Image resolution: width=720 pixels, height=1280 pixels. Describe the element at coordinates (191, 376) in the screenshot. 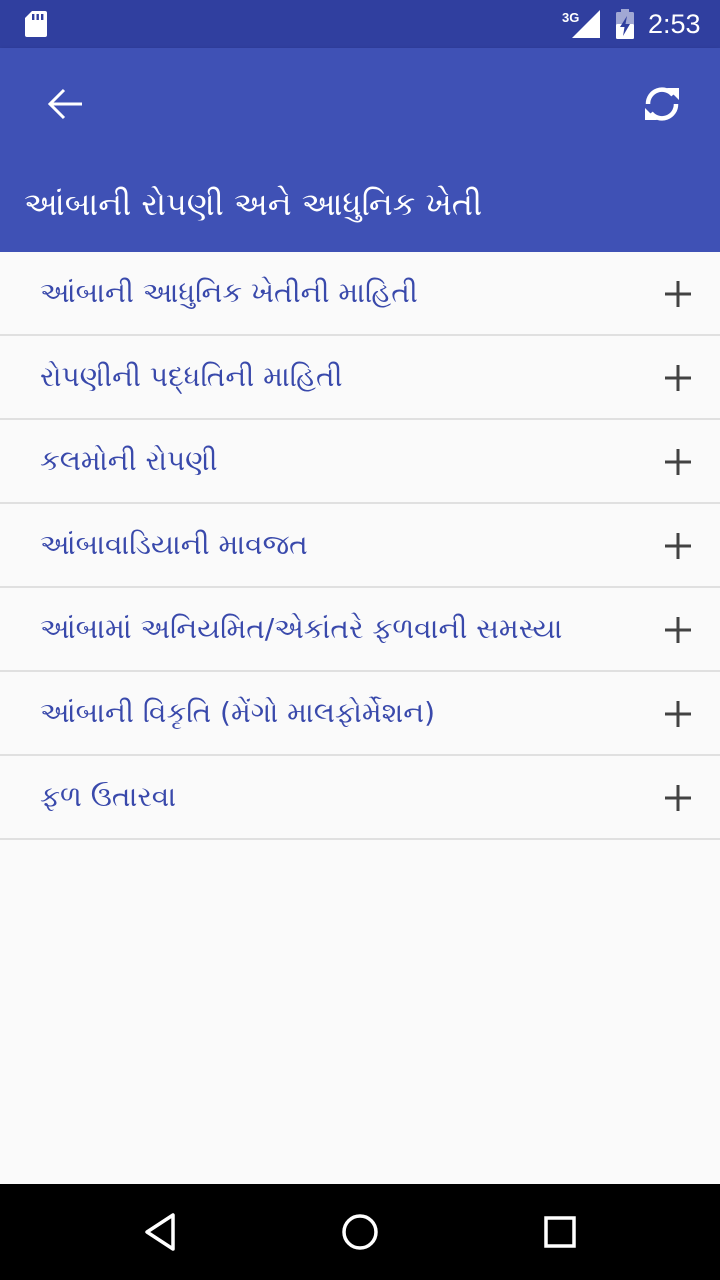

I see `list-item-label: રોપણીની પદ્ધતિની માહિતી` at that location.